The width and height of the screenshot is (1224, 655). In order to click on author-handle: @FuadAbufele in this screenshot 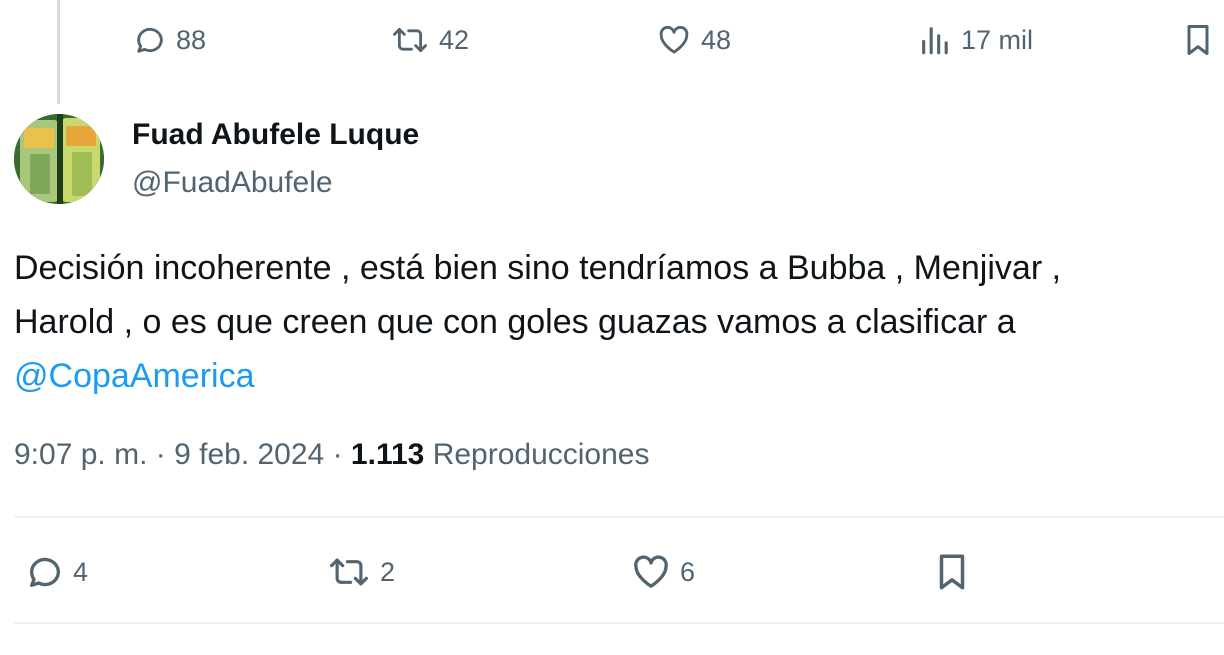, I will do `click(232, 183)`.